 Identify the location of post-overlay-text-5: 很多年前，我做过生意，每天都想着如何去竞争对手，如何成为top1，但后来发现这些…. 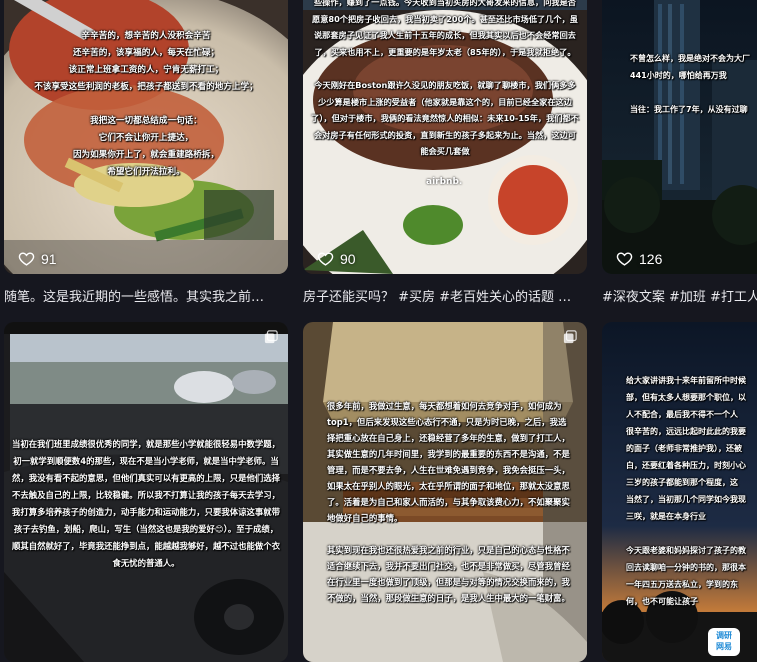
(448, 502).